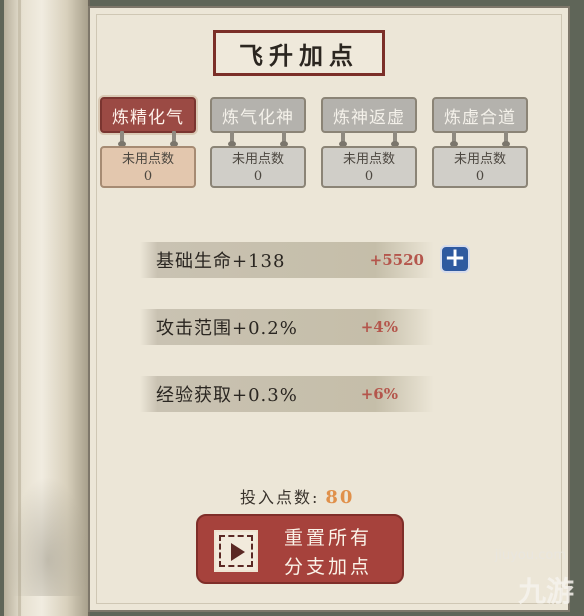 This screenshot has width=584, height=616. What do you see at coordinates (47, 308) in the screenshot?
I see `scroll-roller` at bounding box center [47, 308].